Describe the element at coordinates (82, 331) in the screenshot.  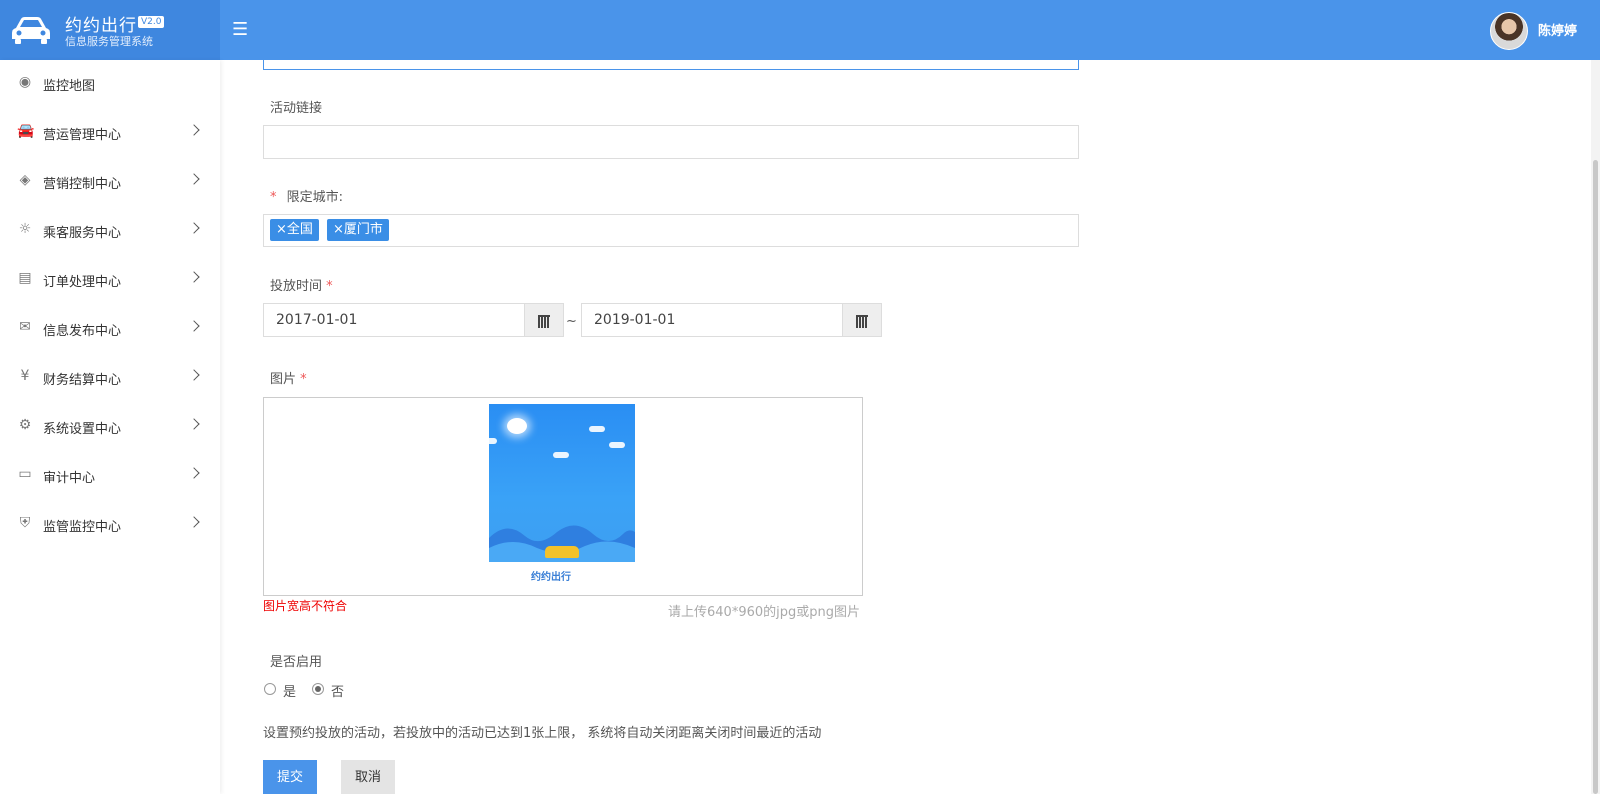
I see `sidebar-item-label: 信息发布中心` at that location.